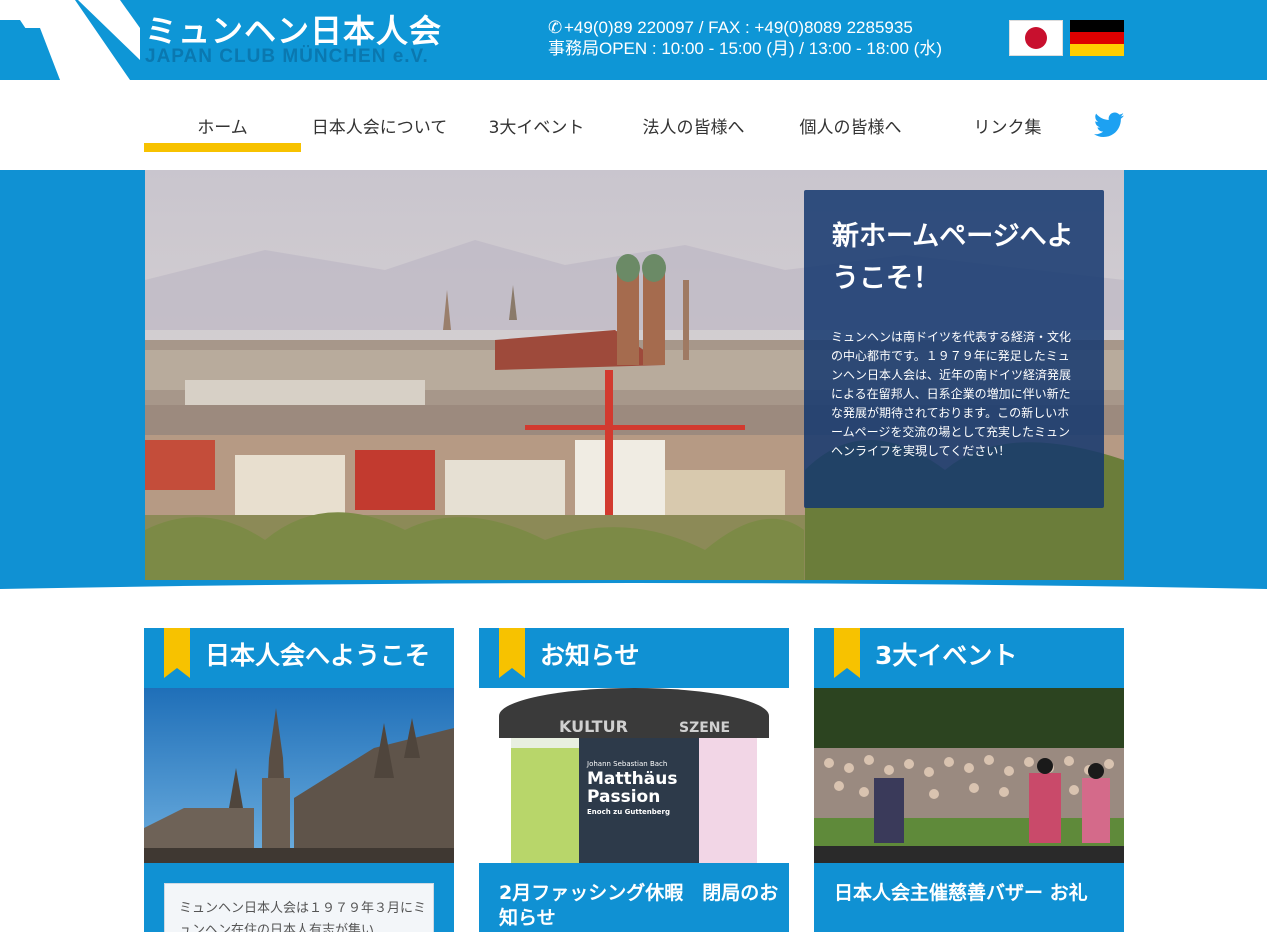 This screenshot has height=932, width=1267. Describe the element at coordinates (1007, 125) in the screenshot. I see `nav-item-links: リンク集` at that location.